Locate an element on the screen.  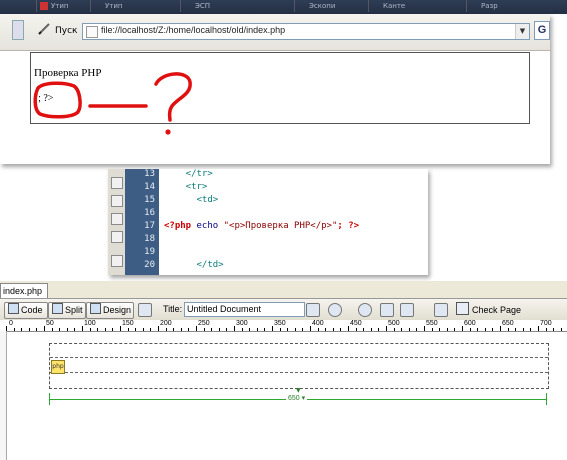
ruler-label: 200 is located at coordinates (166, 323).